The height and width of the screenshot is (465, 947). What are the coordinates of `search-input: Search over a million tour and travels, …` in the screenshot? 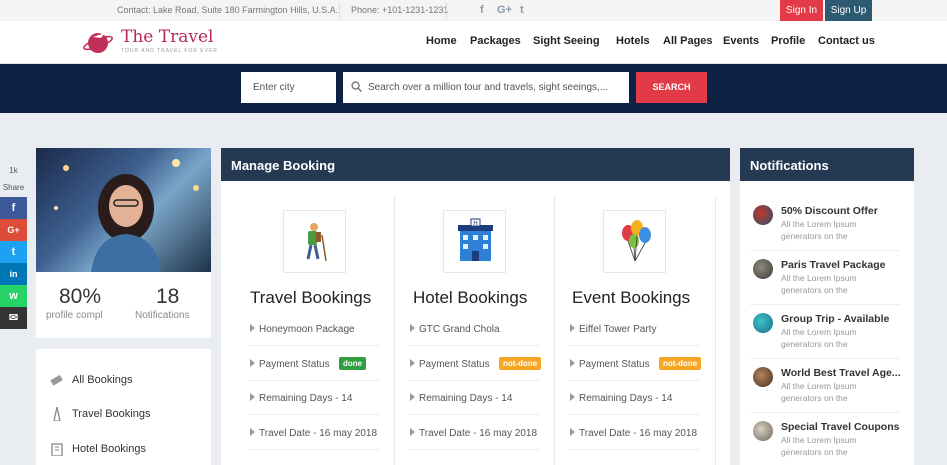 It's located at (486, 87).